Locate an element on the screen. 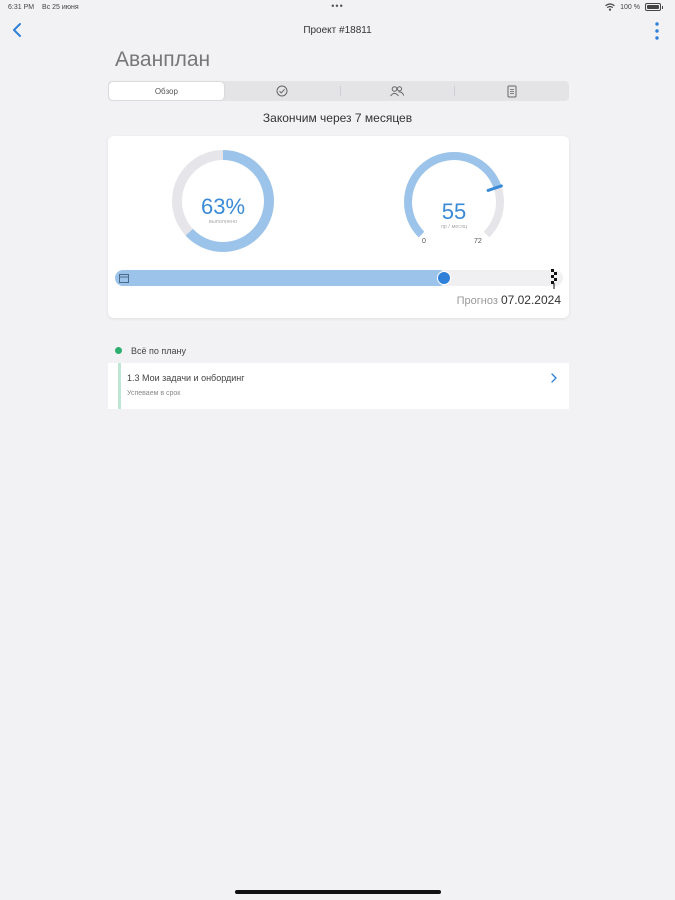  timeline-progress is located at coordinates (339, 279).